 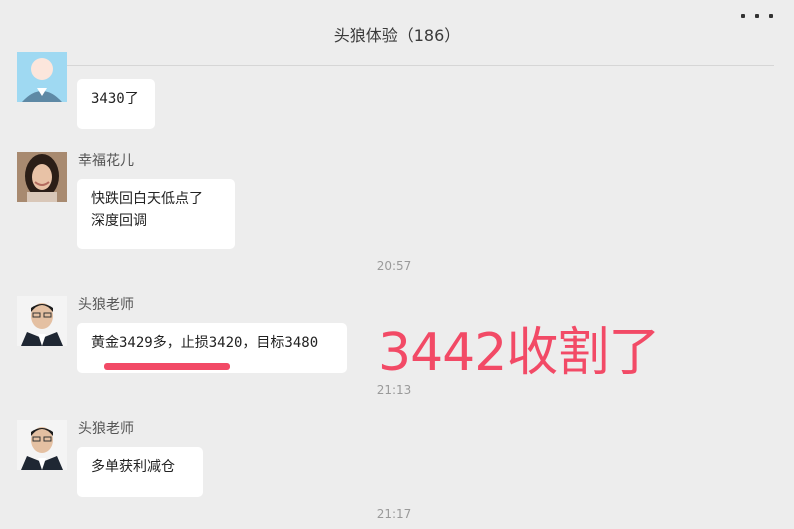 What do you see at coordinates (394, 514) in the screenshot?
I see `timestamp: 21:17` at bounding box center [394, 514].